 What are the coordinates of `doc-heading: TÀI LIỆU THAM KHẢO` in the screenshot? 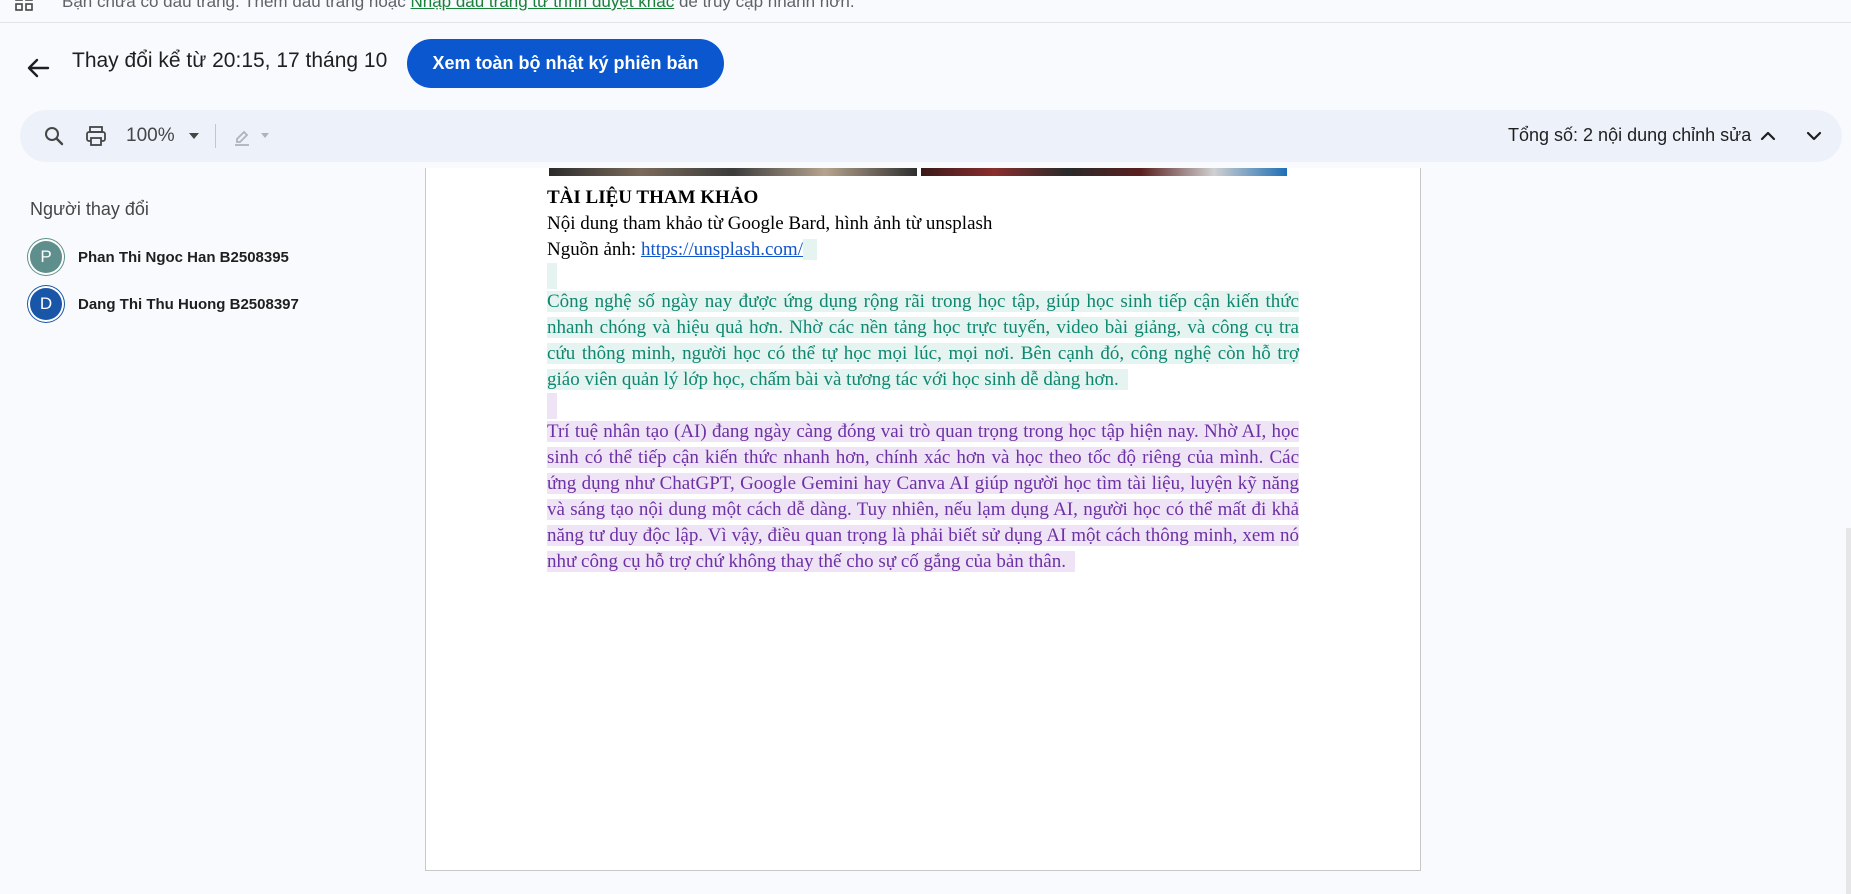 It's located at (653, 197).